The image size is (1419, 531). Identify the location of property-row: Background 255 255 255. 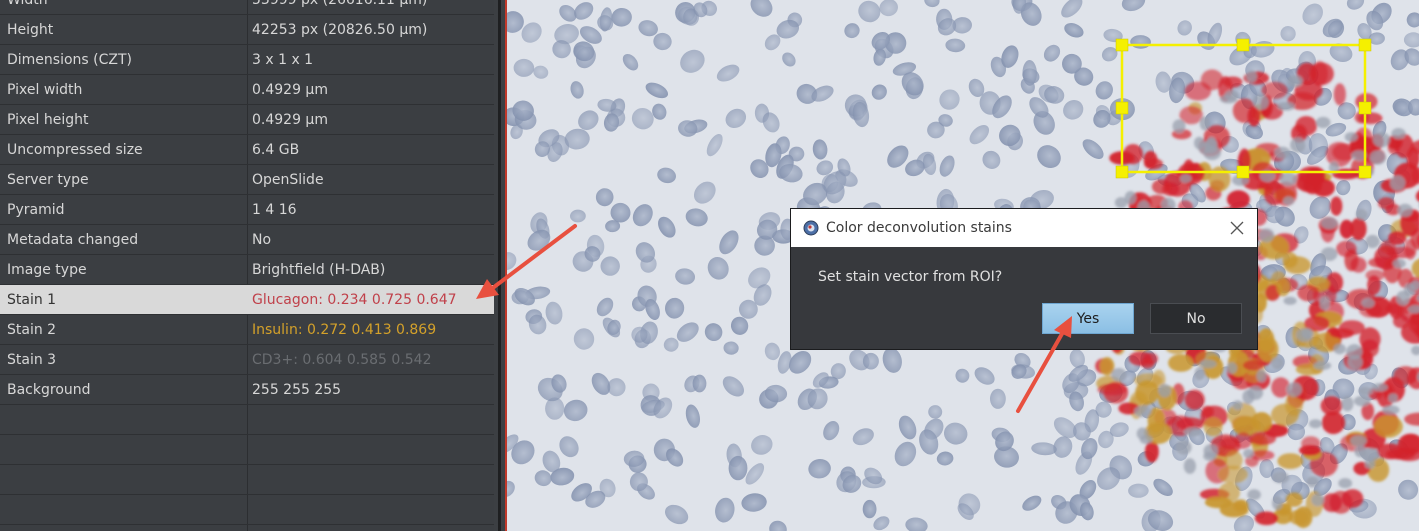
(247, 390).